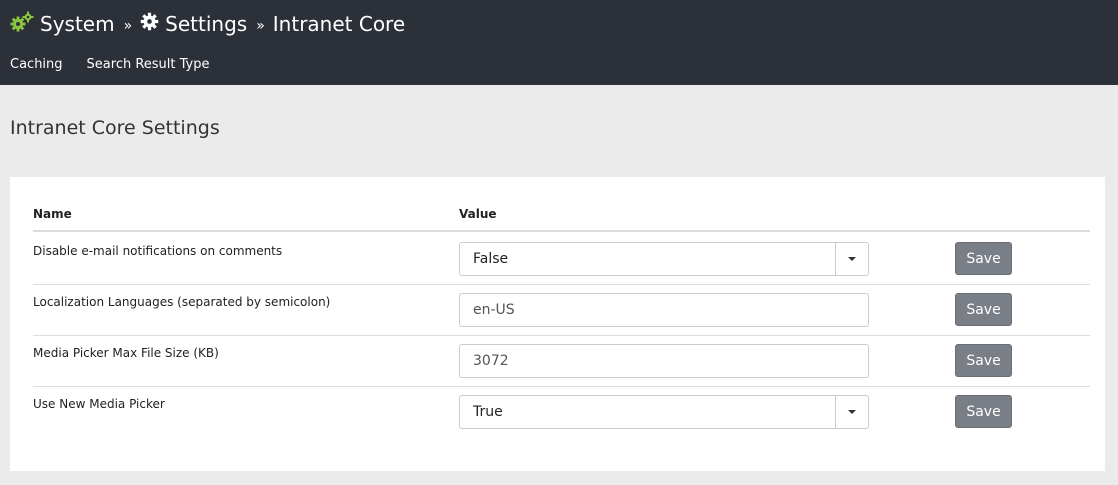 This screenshot has height=485, width=1118. I want to click on sub-navigation: Caching Search Result Type, so click(122, 64).